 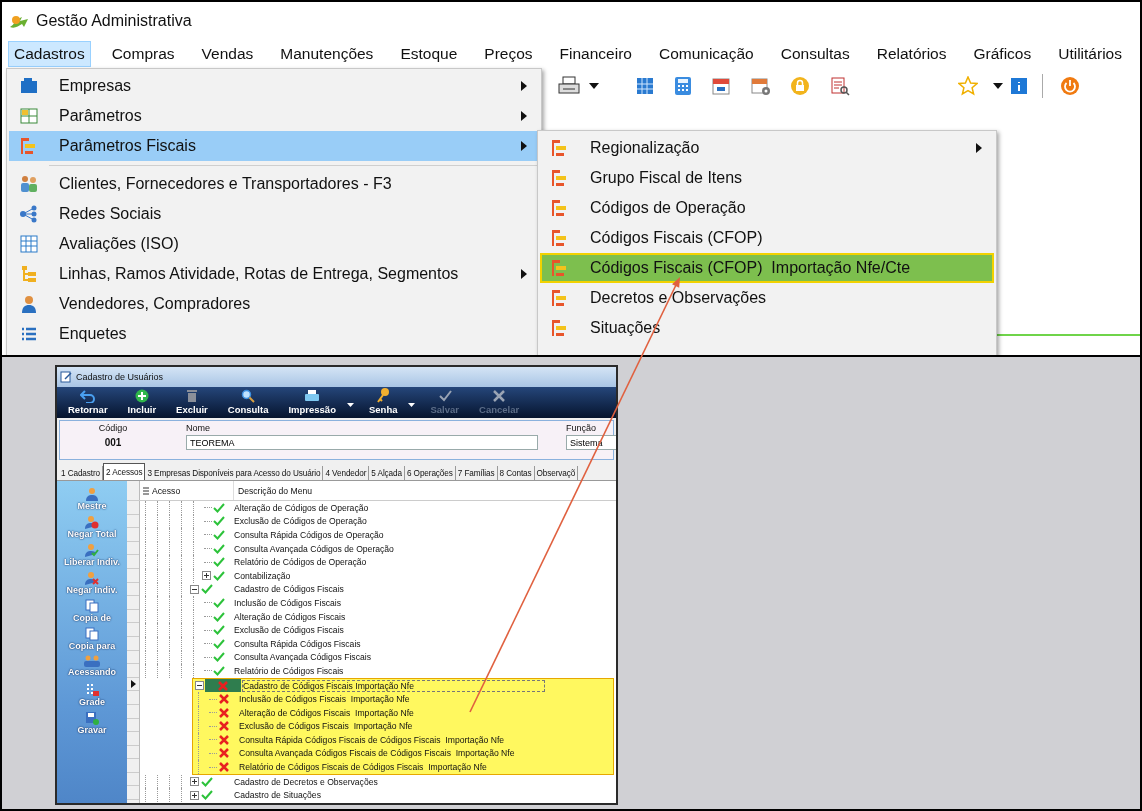 I want to click on current-row-icon, so click(x=133, y=684).